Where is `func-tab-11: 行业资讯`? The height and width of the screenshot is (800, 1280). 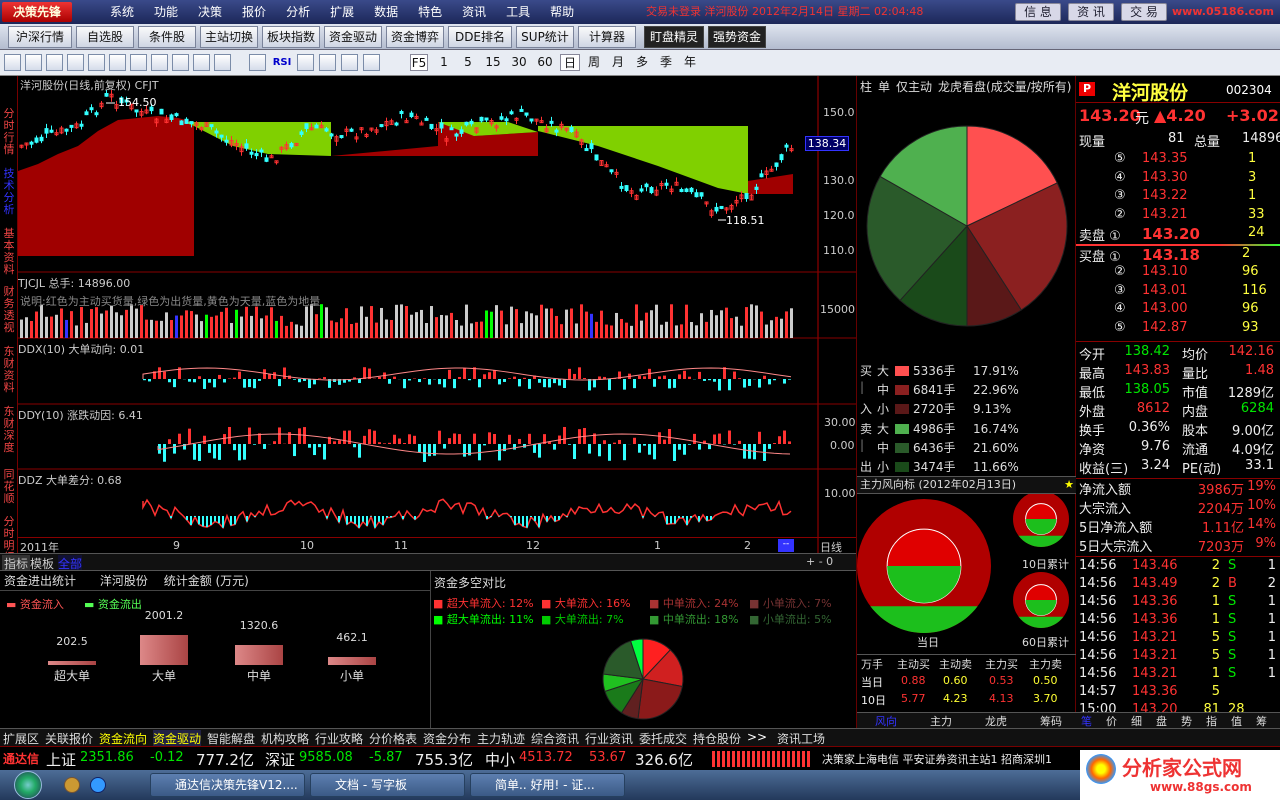 func-tab-11: 行业资讯 is located at coordinates (609, 738).